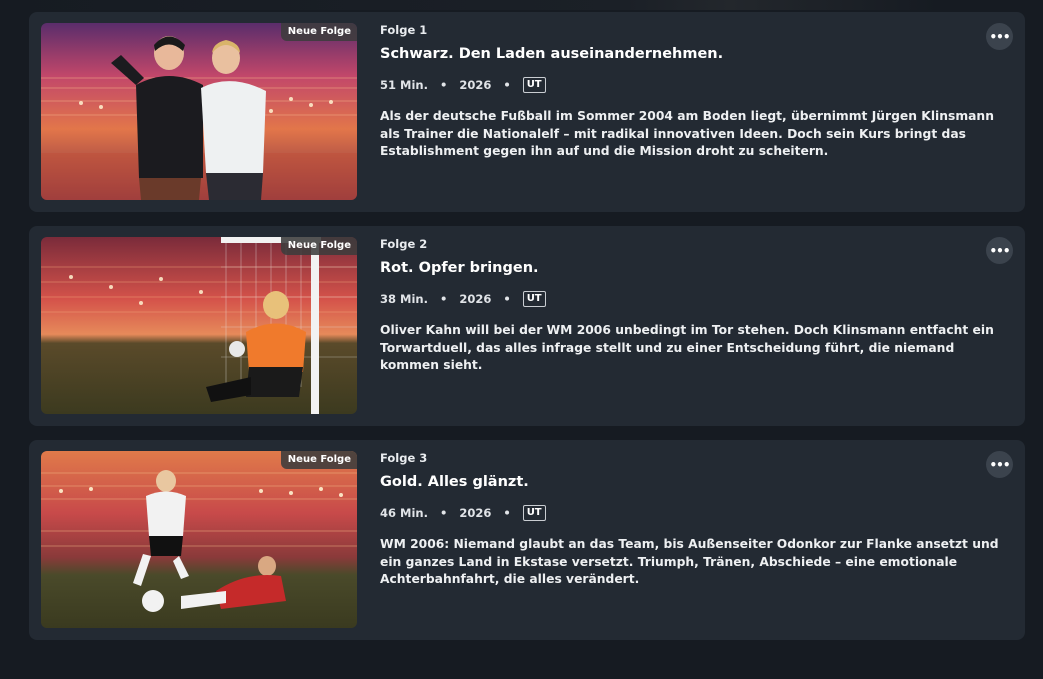 Image resolution: width=1043 pixels, height=679 pixels. I want to click on episode-number: Folge 2, so click(404, 244).